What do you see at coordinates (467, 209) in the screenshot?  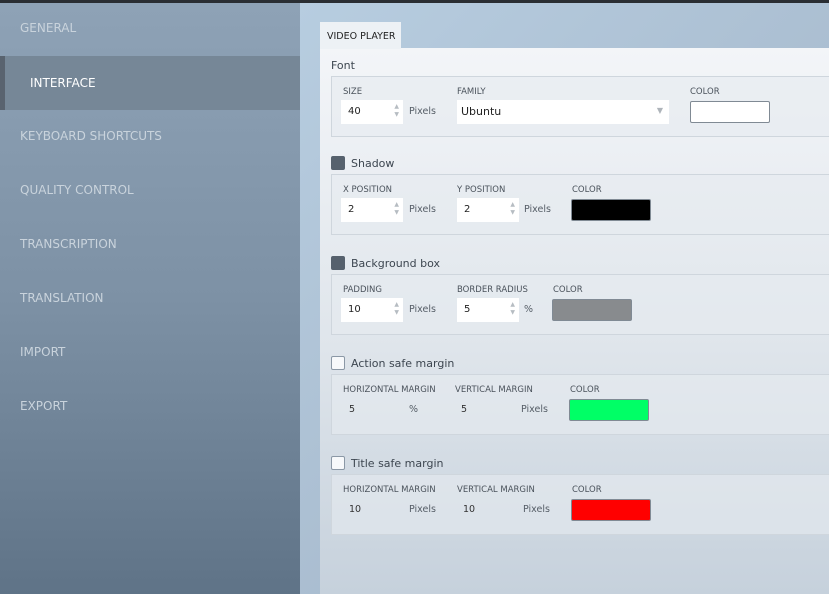 I see `y-position-value: 2` at bounding box center [467, 209].